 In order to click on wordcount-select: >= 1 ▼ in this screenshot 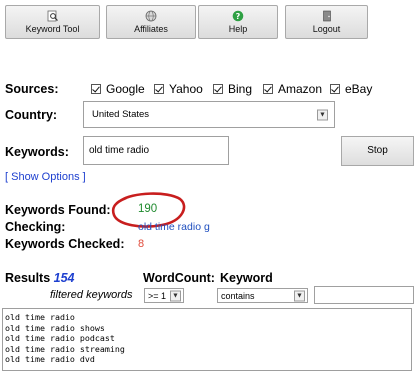, I will do `click(164, 295)`.